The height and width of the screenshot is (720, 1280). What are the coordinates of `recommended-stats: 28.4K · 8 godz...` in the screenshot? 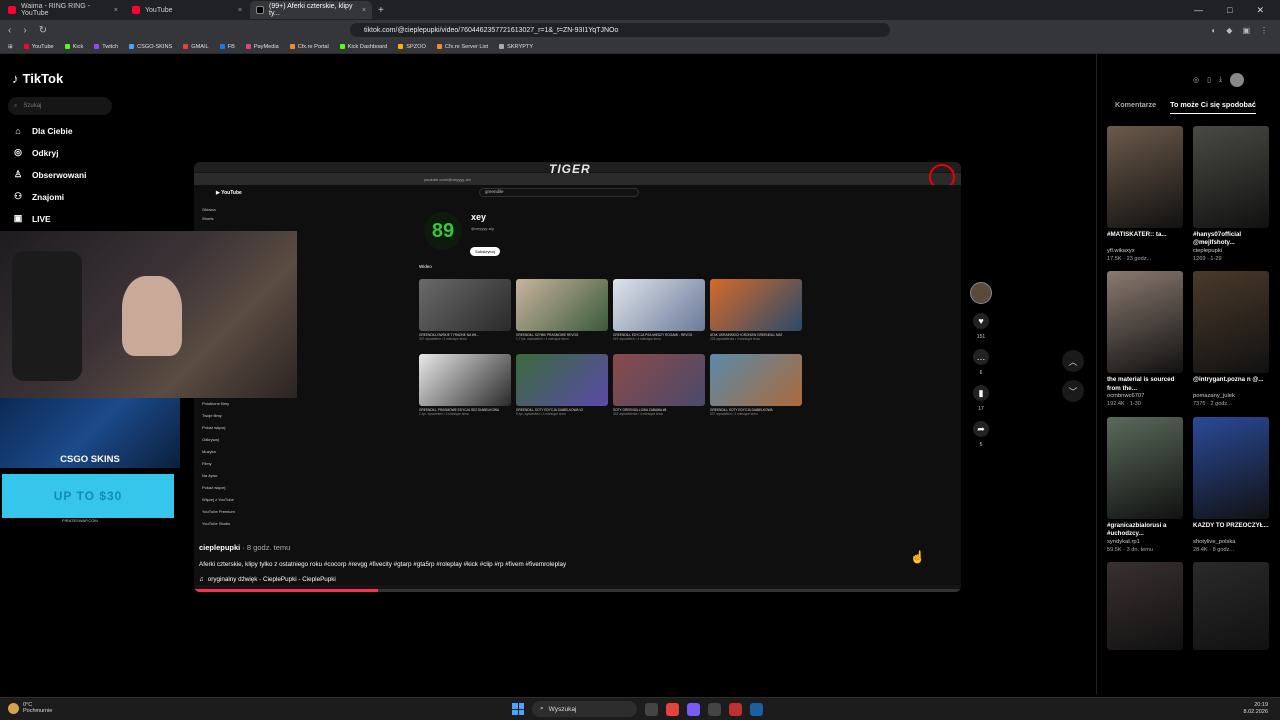 It's located at (1214, 549).